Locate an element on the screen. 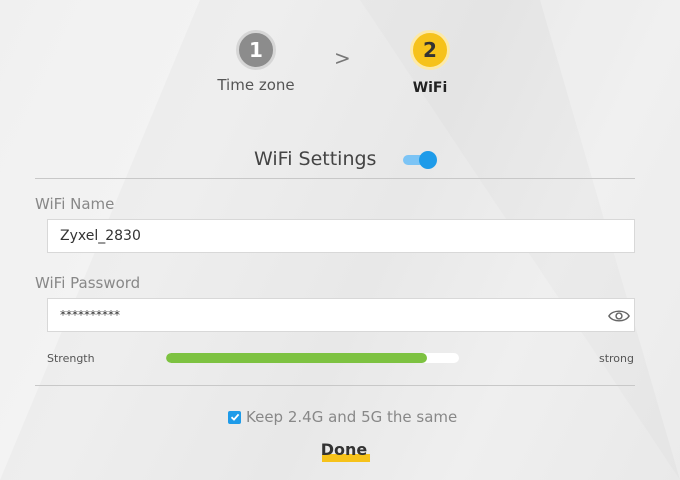 This screenshot has height=480, width=680. same-bands-option: Keep 2.4G and 5G the same is located at coordinates (342, 417).